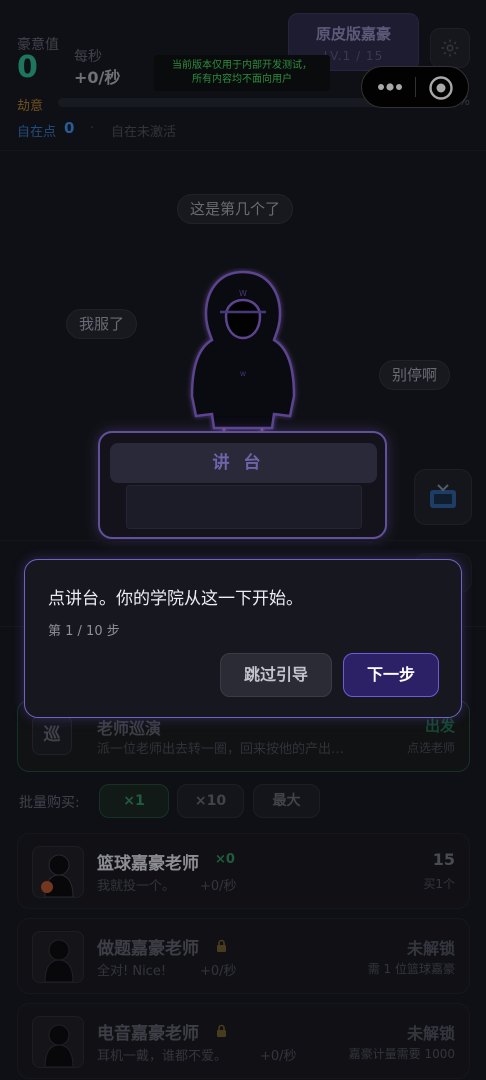  Describe the element at coordinates (102, 324) in the screenshot. I see `speech-bubble-left: 我服了` at that location.